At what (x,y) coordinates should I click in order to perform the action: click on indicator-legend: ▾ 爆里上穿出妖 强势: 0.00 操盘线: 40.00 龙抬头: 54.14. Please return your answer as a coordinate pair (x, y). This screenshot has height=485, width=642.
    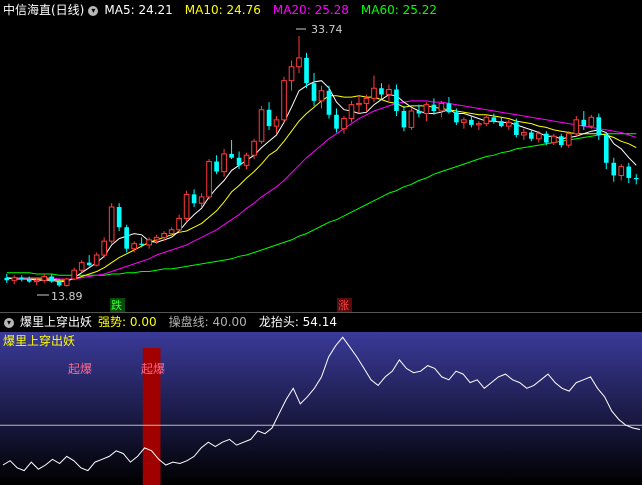
    Looking at the image, I should click on (174, 322).